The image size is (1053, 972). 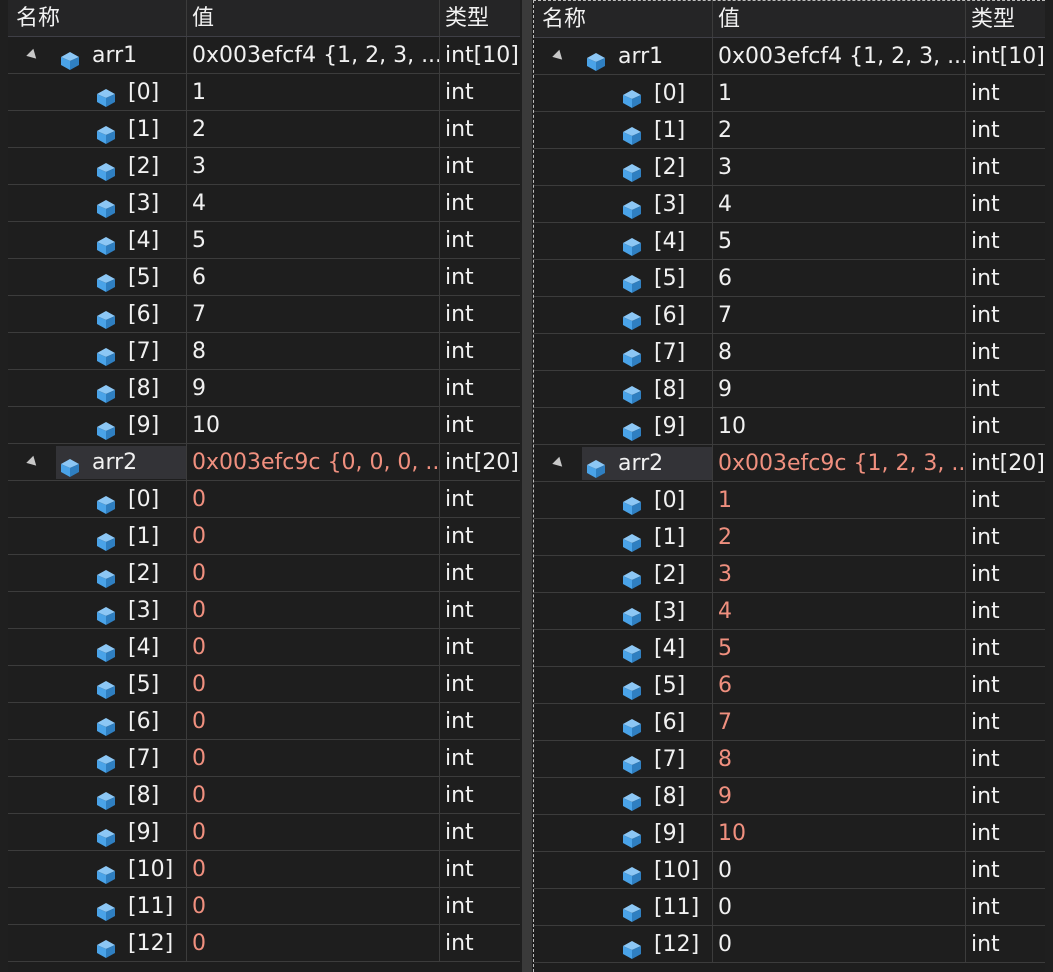 I want to click on element-row: [6] 0 int, so click(x=264, y=721).